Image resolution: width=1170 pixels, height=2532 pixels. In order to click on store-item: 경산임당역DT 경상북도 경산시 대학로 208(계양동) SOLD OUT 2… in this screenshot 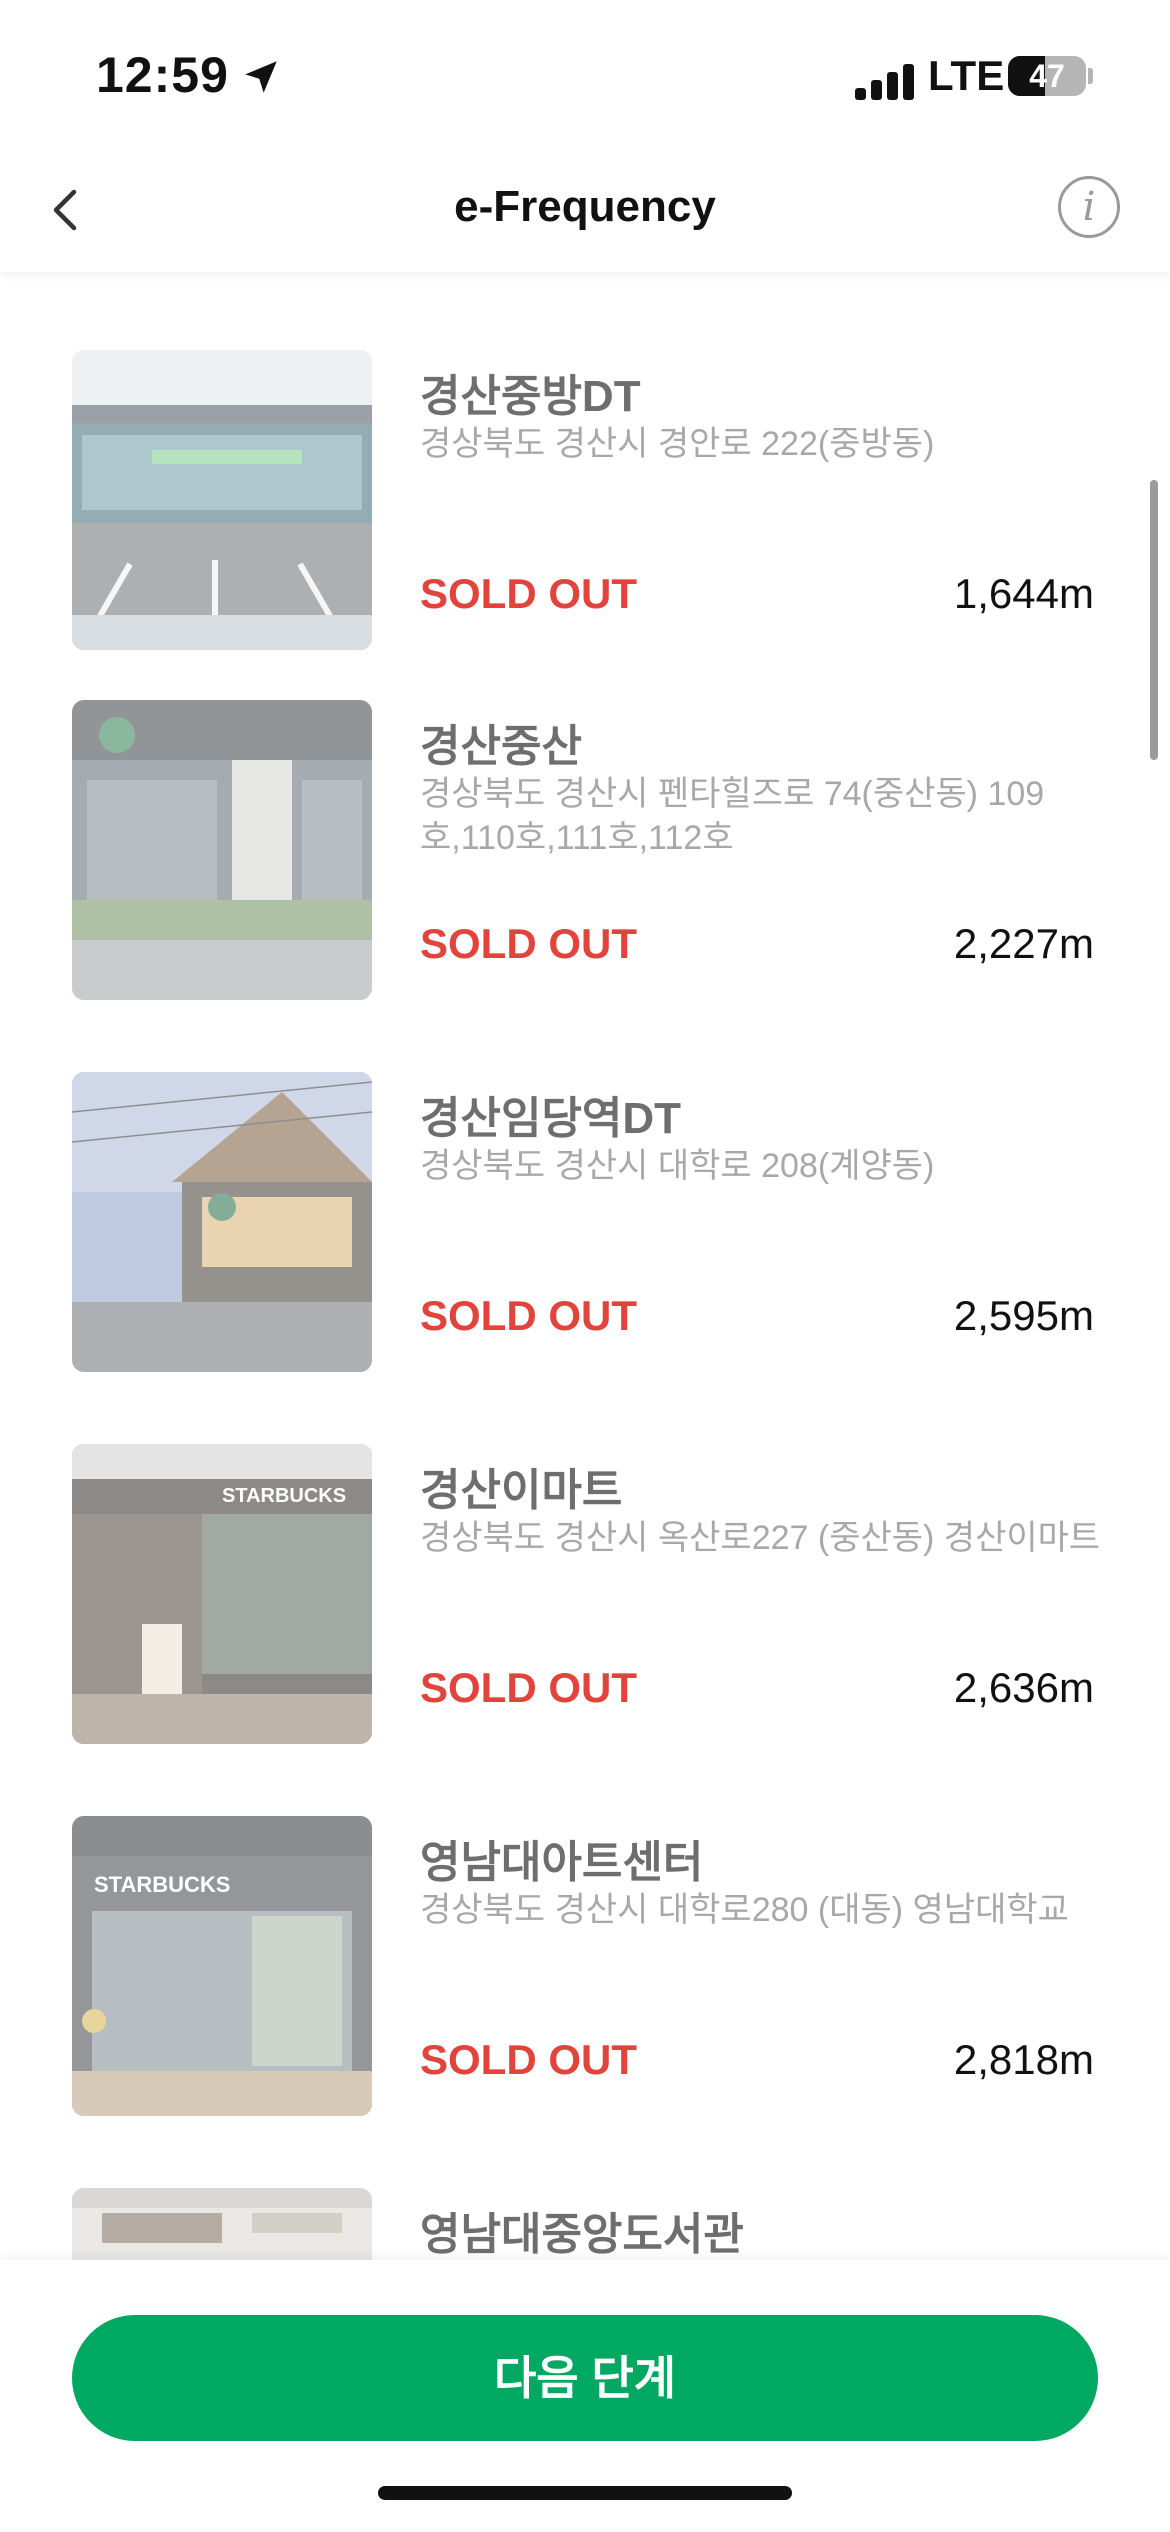, I will do `click(585, 1222)`.